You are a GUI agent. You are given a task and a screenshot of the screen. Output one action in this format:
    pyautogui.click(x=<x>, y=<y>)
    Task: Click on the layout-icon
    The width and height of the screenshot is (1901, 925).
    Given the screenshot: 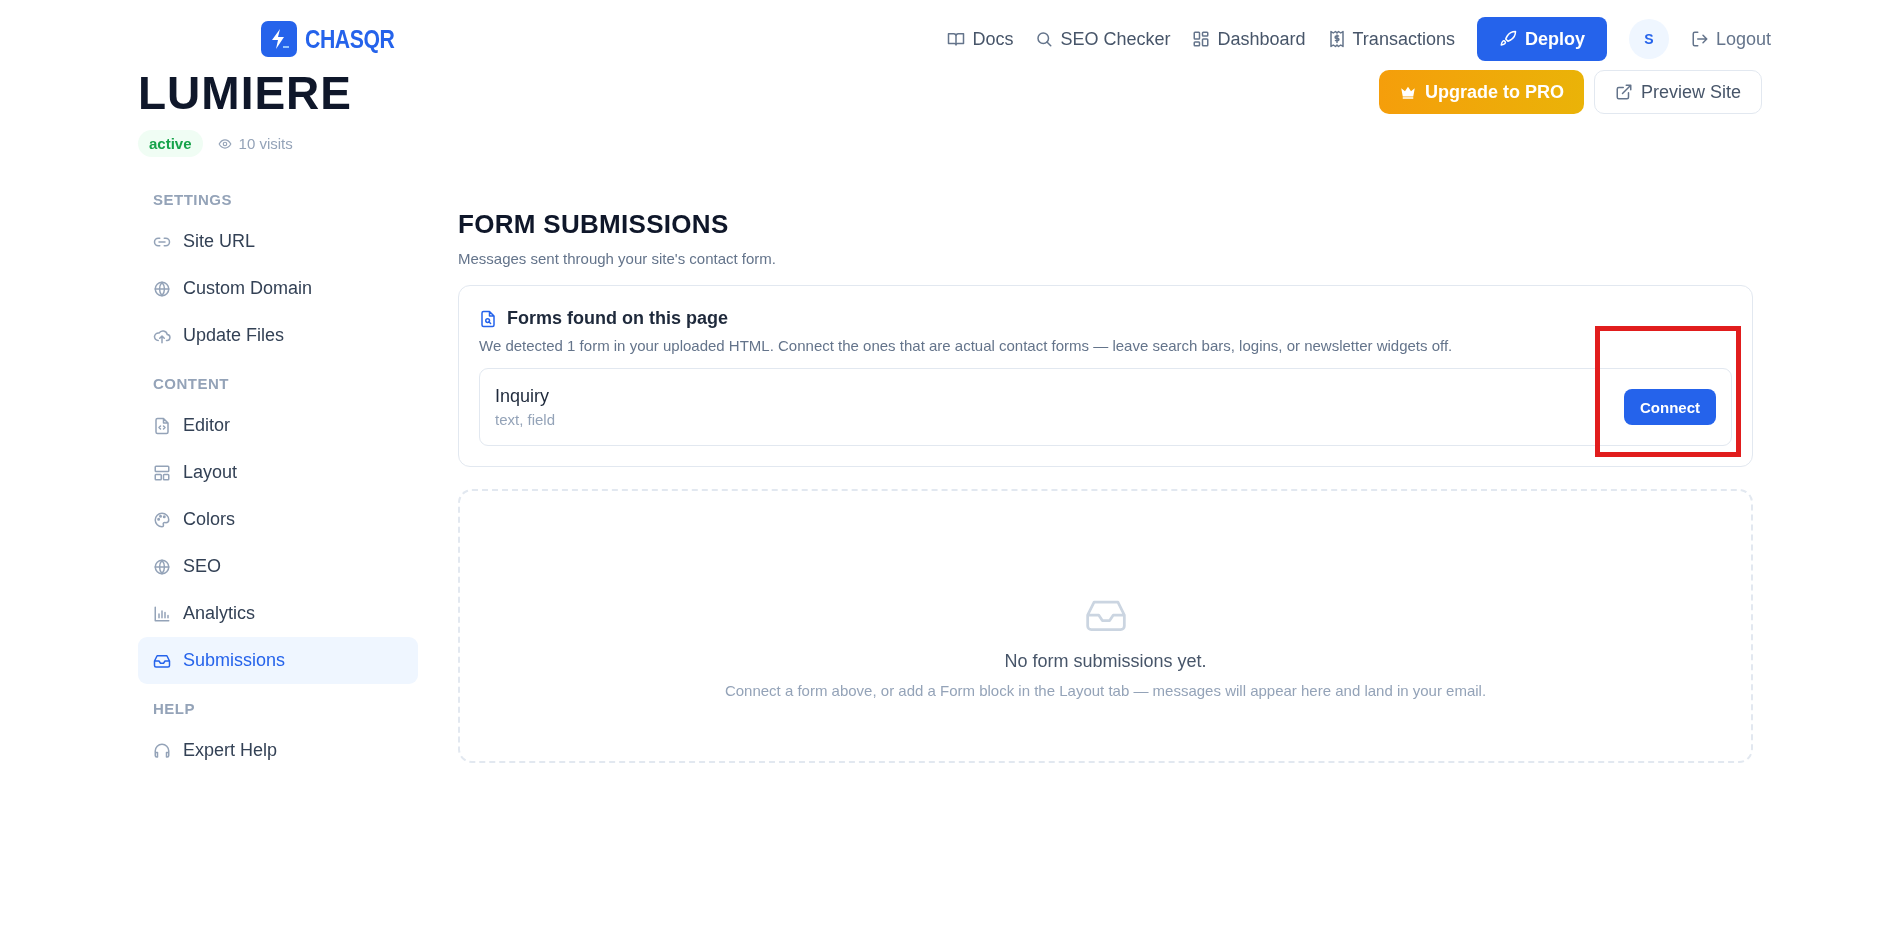 What is the action you would take?
    pyautogui.click(x=162, y=472)
    